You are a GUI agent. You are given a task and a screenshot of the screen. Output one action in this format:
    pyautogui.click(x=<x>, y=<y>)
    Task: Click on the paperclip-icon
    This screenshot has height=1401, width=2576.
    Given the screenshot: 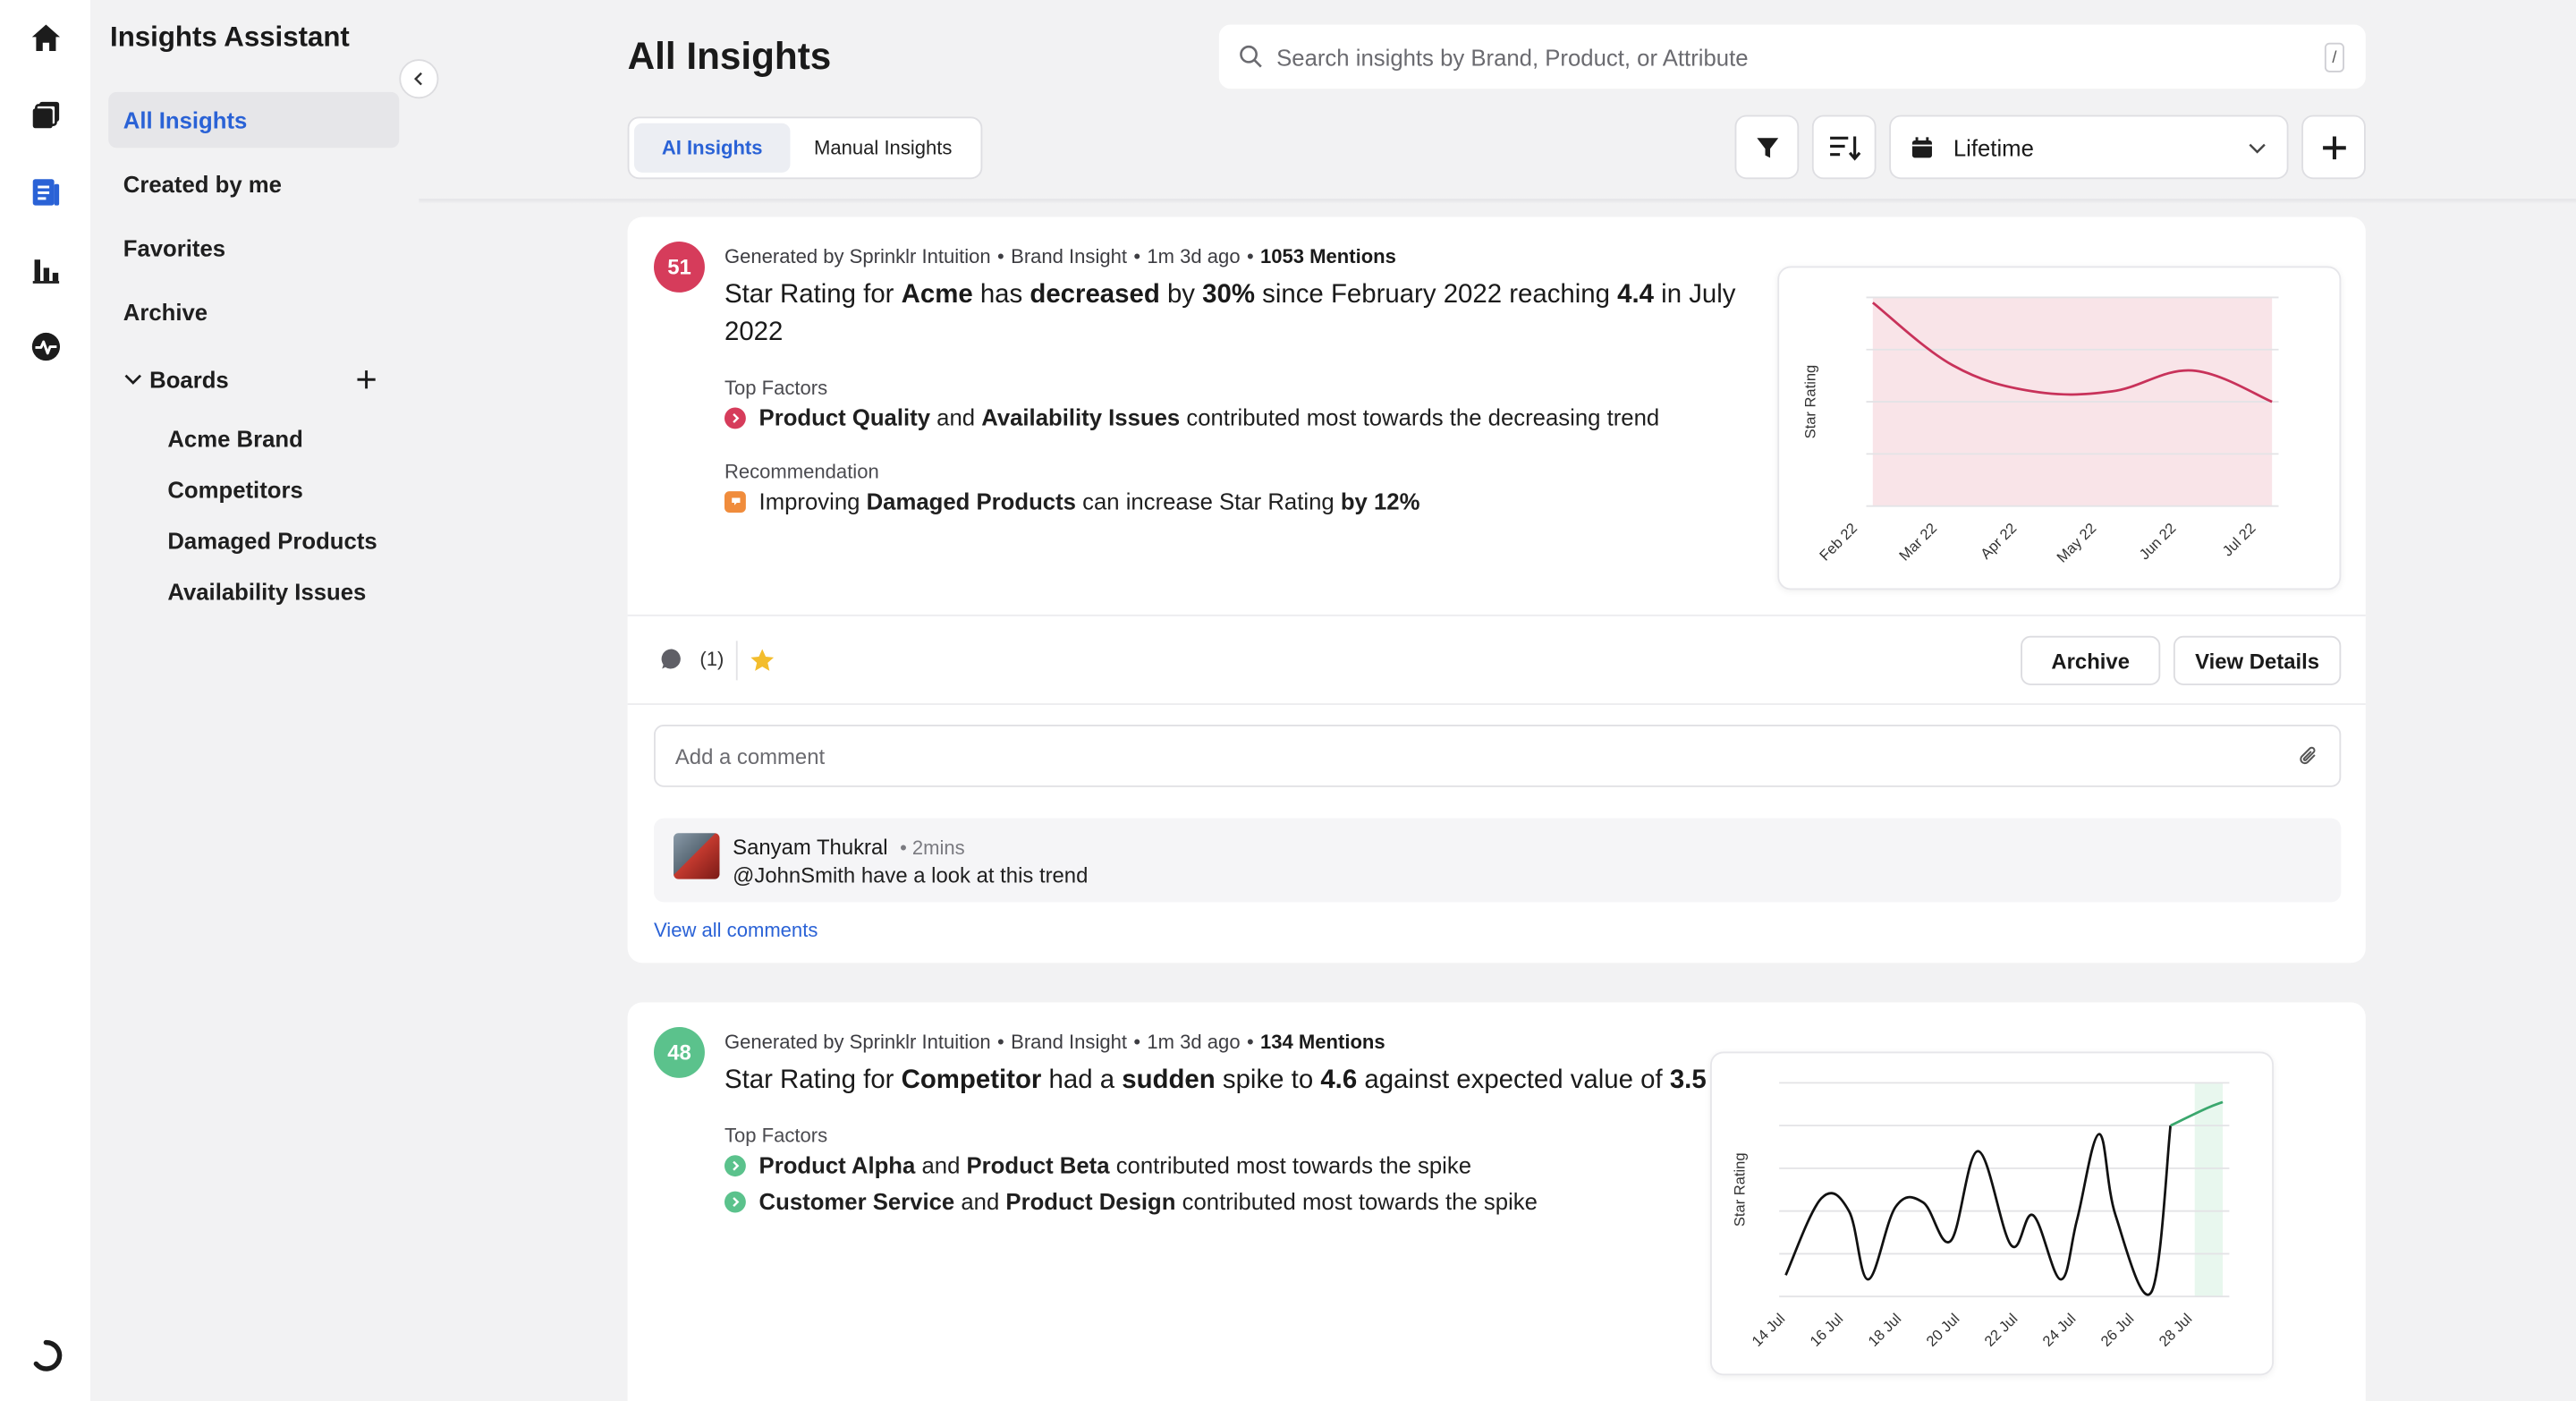 What is the action you would take?
    pyautogui.click(x=2308, y=756)
    